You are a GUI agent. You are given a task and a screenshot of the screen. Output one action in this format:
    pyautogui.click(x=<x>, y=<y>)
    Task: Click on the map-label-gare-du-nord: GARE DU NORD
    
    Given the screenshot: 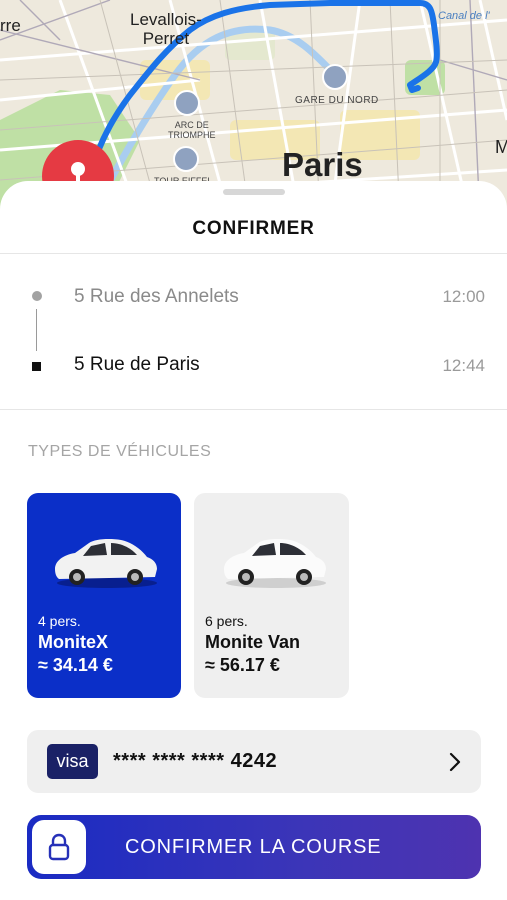 What is the action you would take?
    pyautogui.click(x=337, y=100)
    